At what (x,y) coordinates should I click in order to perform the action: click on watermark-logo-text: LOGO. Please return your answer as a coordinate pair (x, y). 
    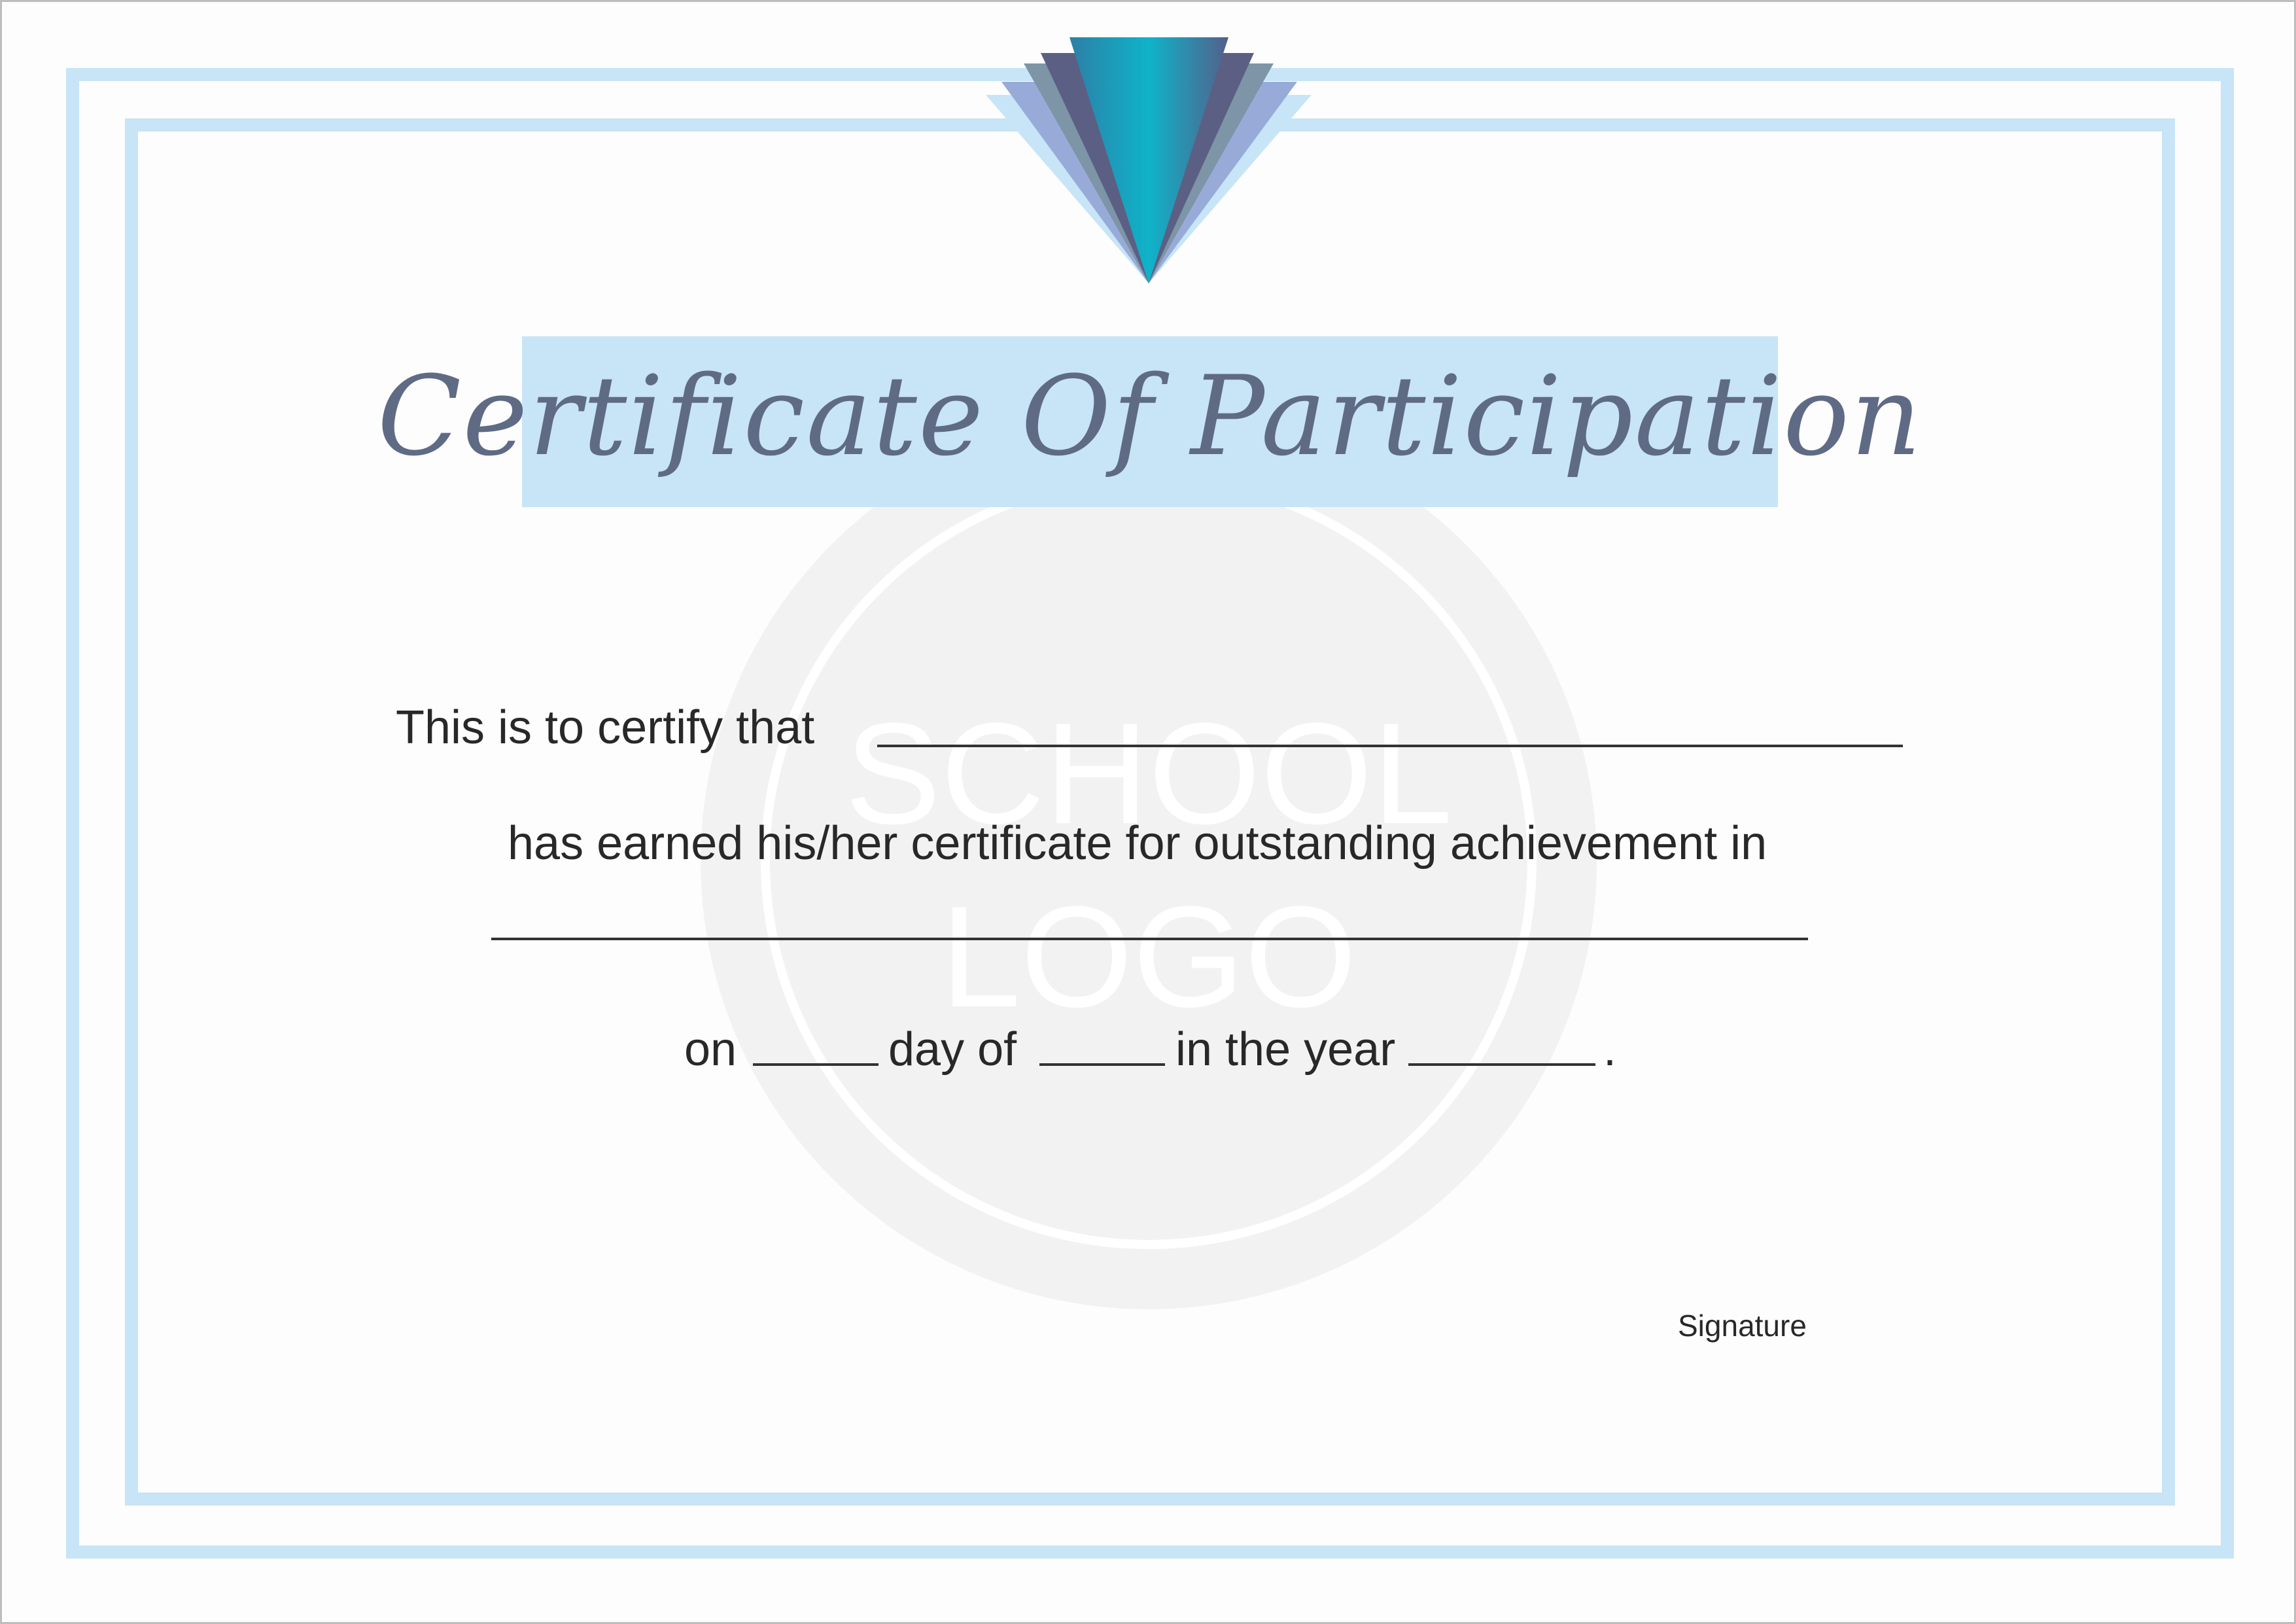
    Looking at the image, I should click on (1149, 956).